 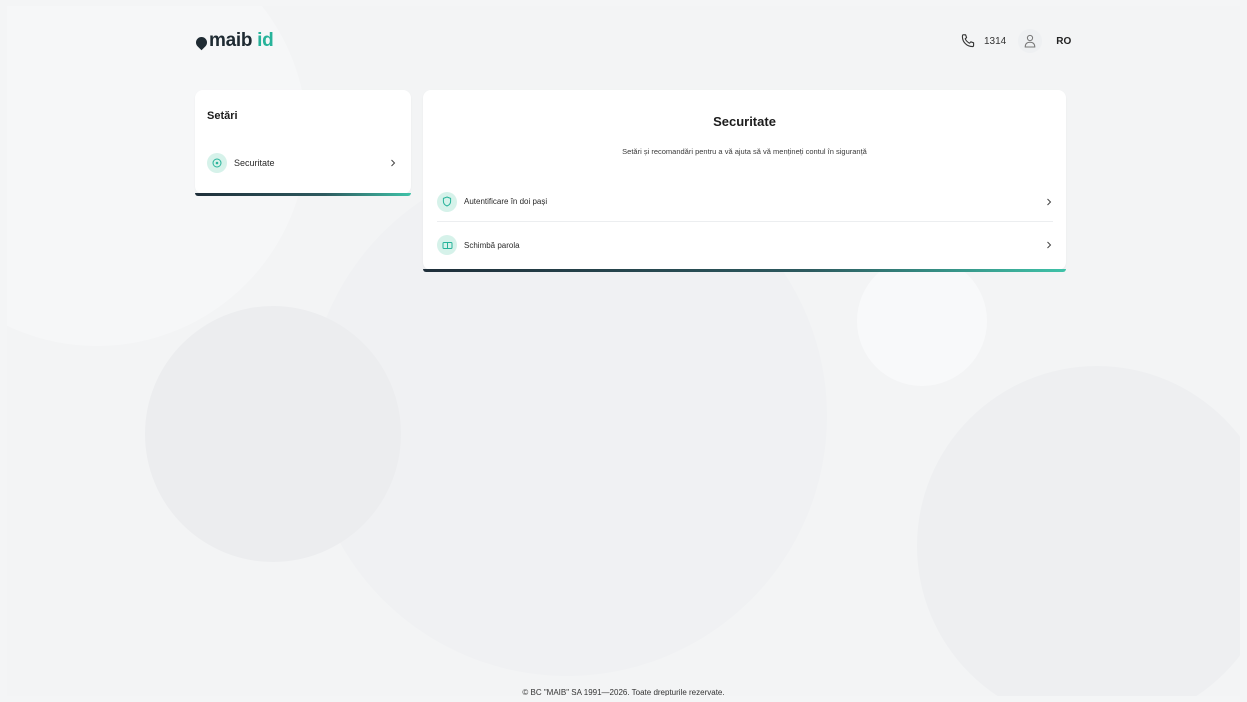 What do you see at coordinates (745, 245) in the screenshot?
I see `change-password-item: Schimbă parola` at bounding box center [745, 245].